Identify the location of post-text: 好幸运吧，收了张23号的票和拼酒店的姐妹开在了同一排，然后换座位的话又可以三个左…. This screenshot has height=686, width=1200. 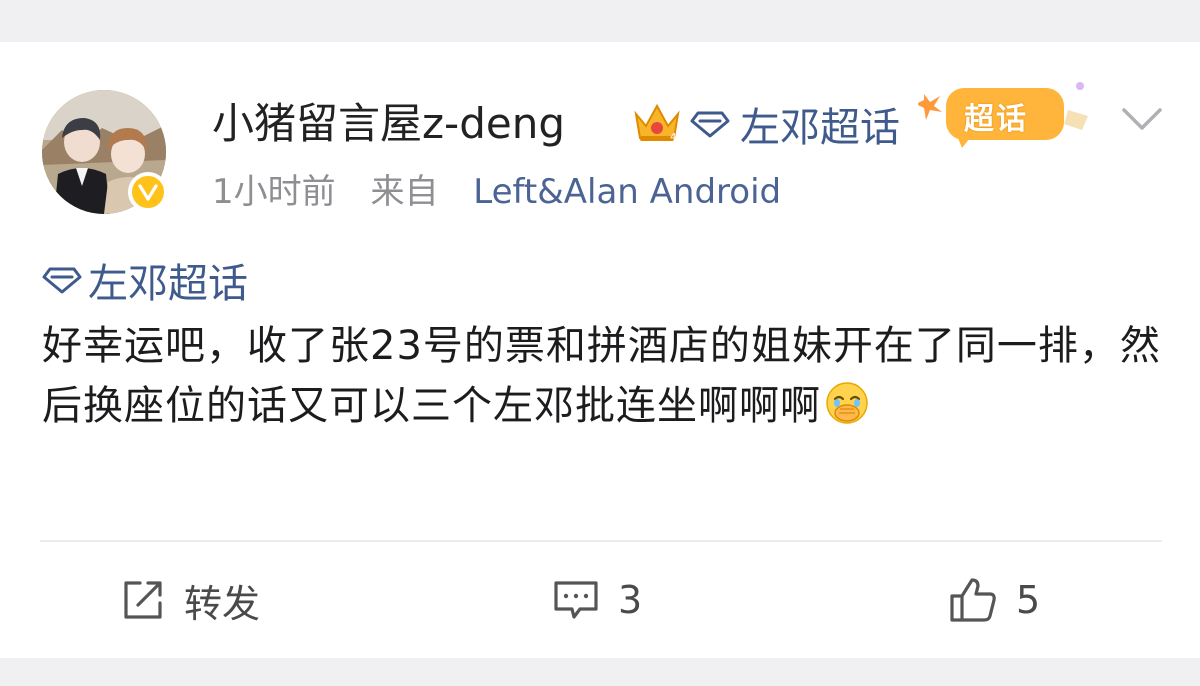
(601, 376).